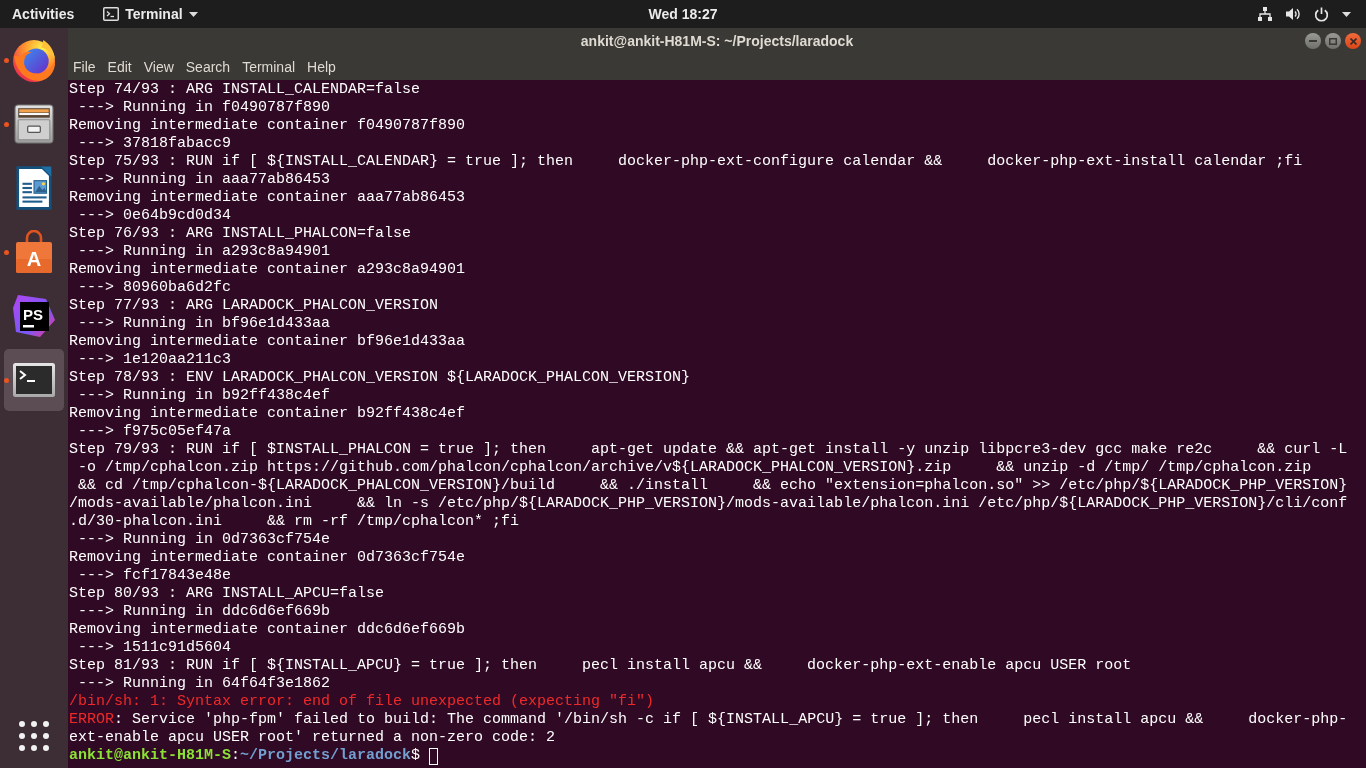 The width and height of the screenshot is (1366, 768). Describe the element at coordinates (208, 67) in the screenshot. I see `menu-item: Search` at that location.